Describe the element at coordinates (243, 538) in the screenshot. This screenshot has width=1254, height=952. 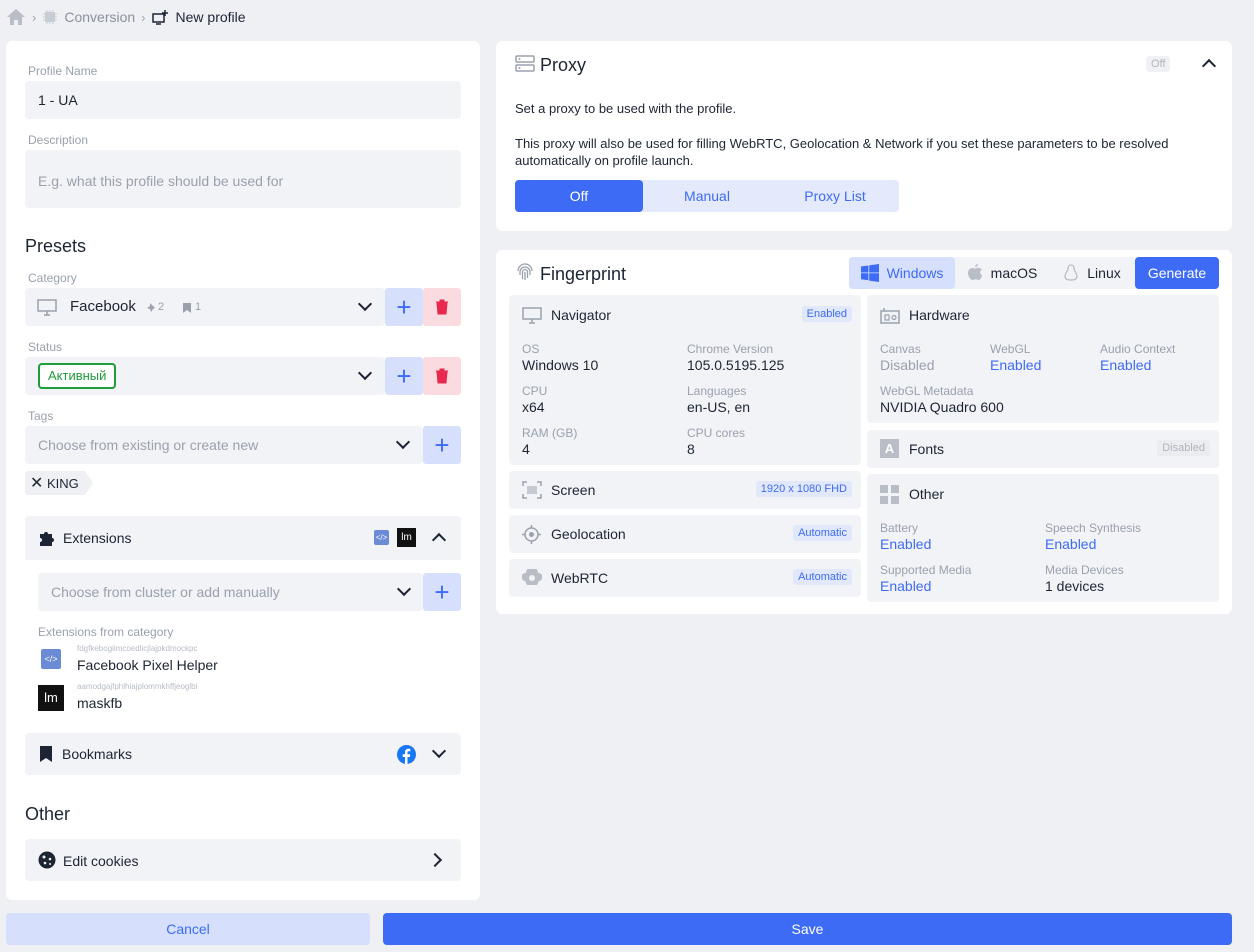
I see `extensions-header: Extensions </> lm` at that location.